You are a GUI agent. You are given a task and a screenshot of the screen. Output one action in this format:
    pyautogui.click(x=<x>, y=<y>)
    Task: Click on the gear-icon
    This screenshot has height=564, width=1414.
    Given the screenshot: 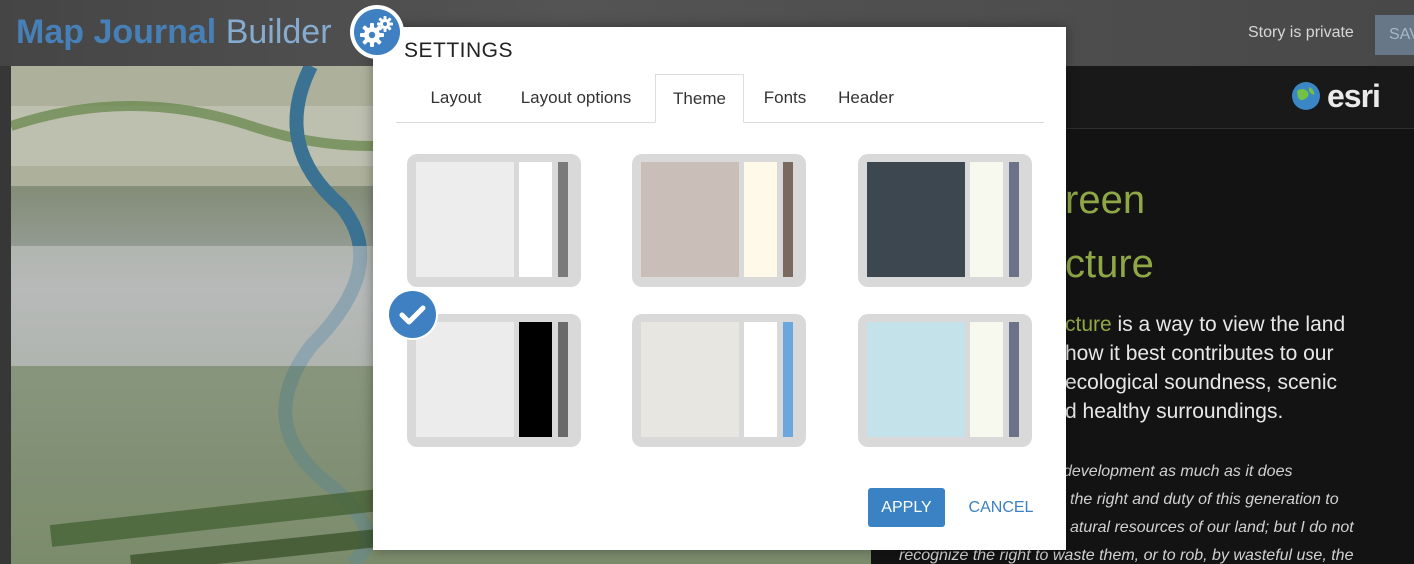 What is the action you would take?
    pyautogui.click(x=376, y=31)
    